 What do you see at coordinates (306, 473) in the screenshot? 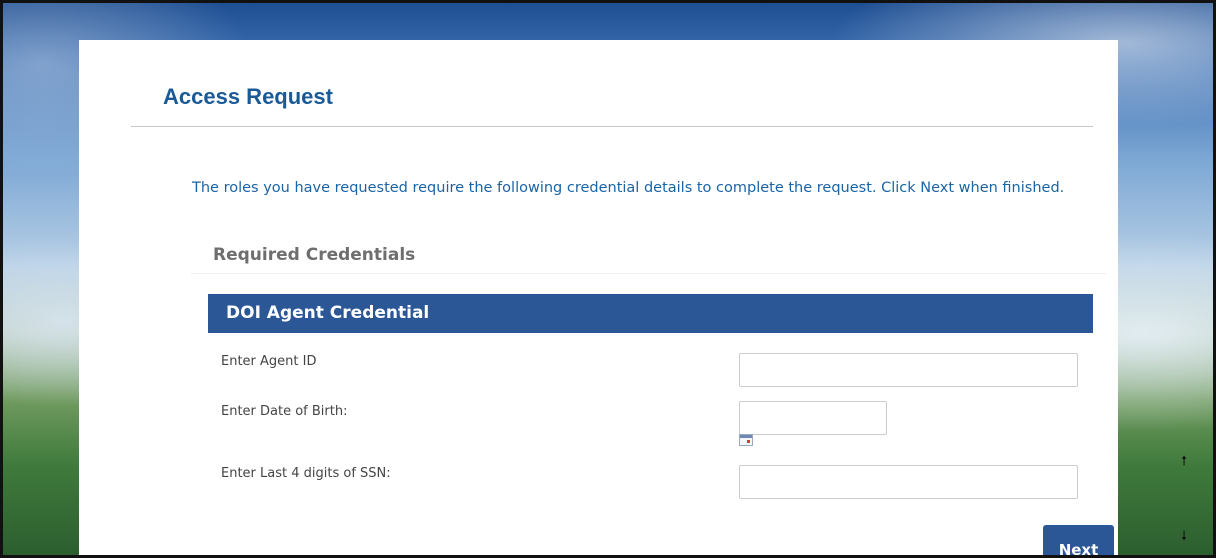
I see `ssn-last4-label: Enter Last 4 digits of SSN:` at bounding box center [306, 473].